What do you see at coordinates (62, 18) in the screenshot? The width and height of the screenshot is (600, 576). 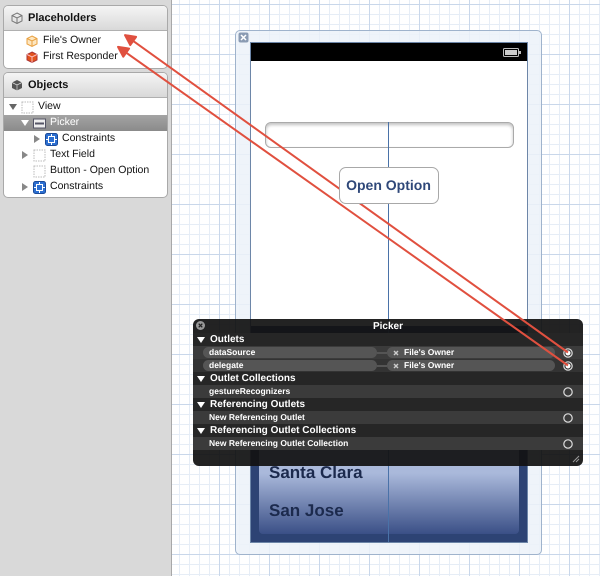 I see `panel-title: Placeholders` at bounding box center [62, 18].